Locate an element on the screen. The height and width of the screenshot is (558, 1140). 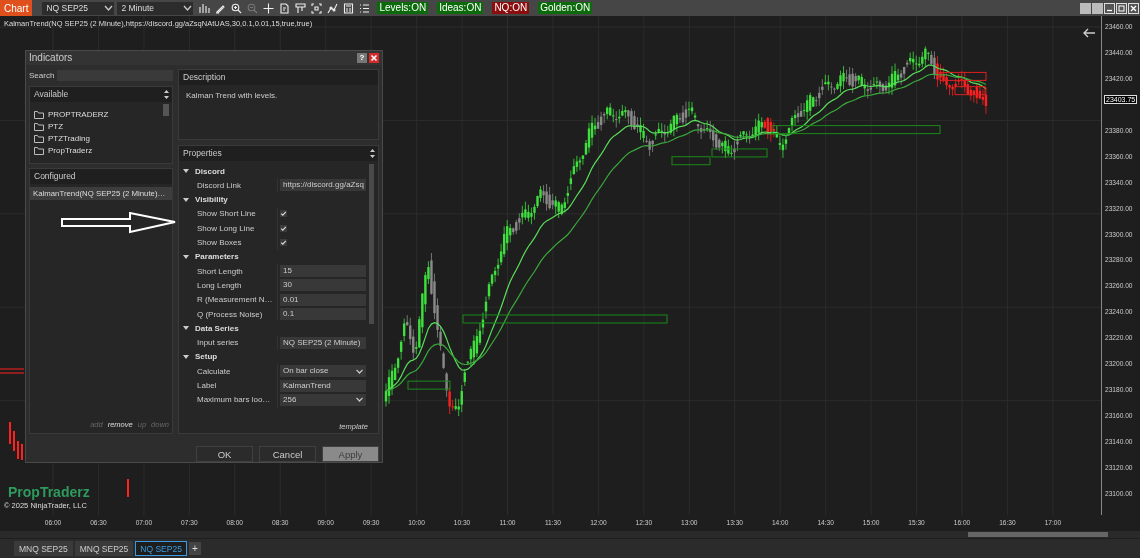
panel-header: Description is located at coordinates (204, 77).